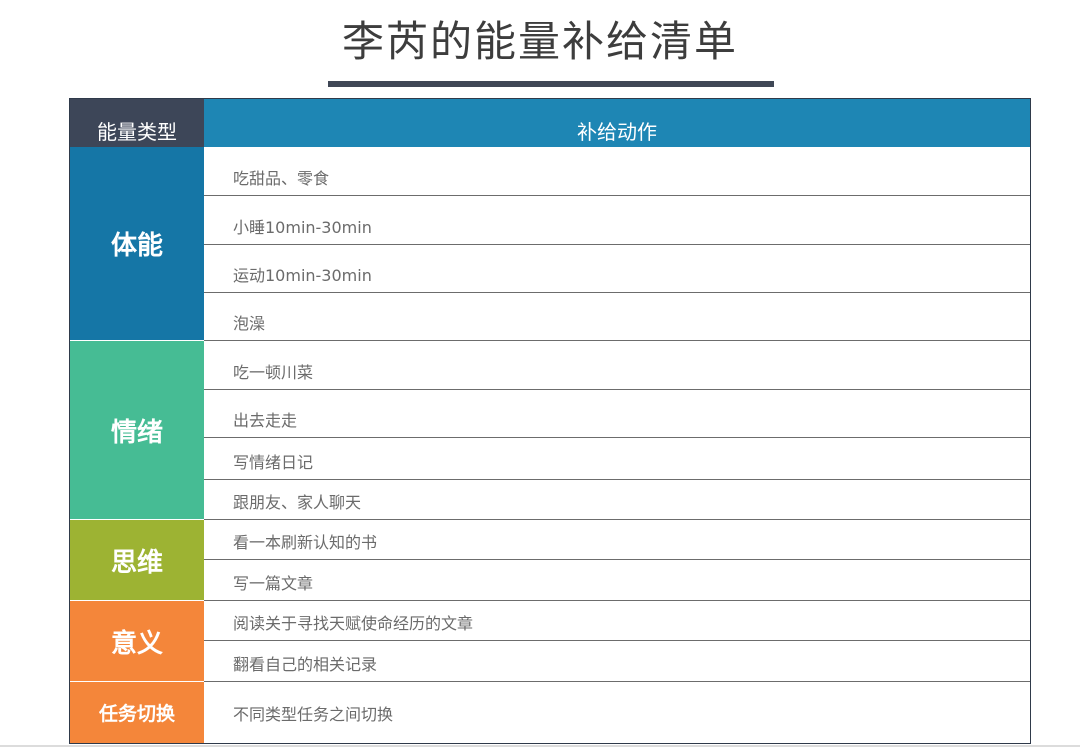  What do you see at coordinates (617, 123) in the screenshot?
I see `header-supply-action: 补给动作` at bounding box center [617, 123].